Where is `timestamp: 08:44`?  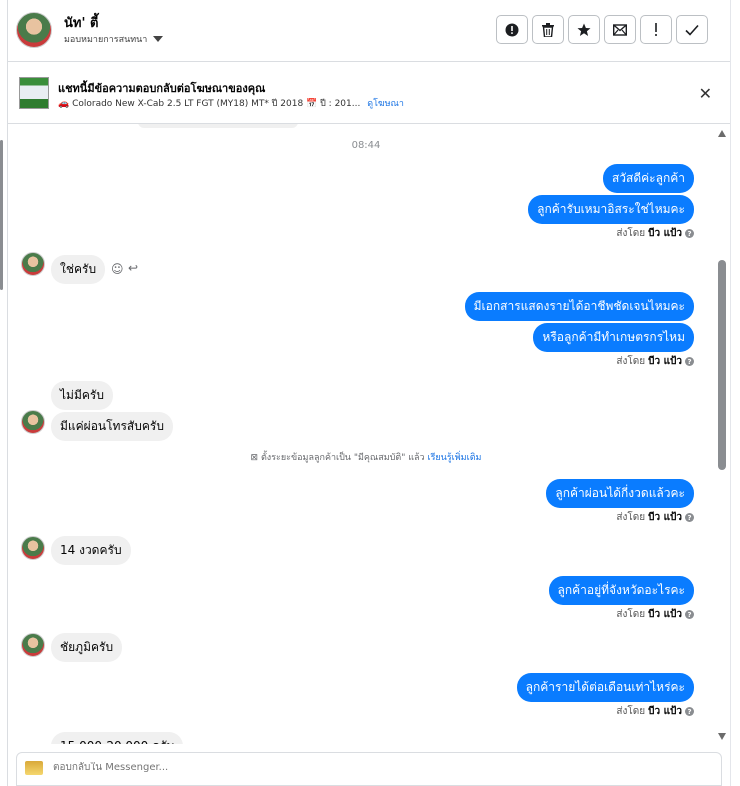
timestamp: 08:44 is located at coordinates (366, 145).